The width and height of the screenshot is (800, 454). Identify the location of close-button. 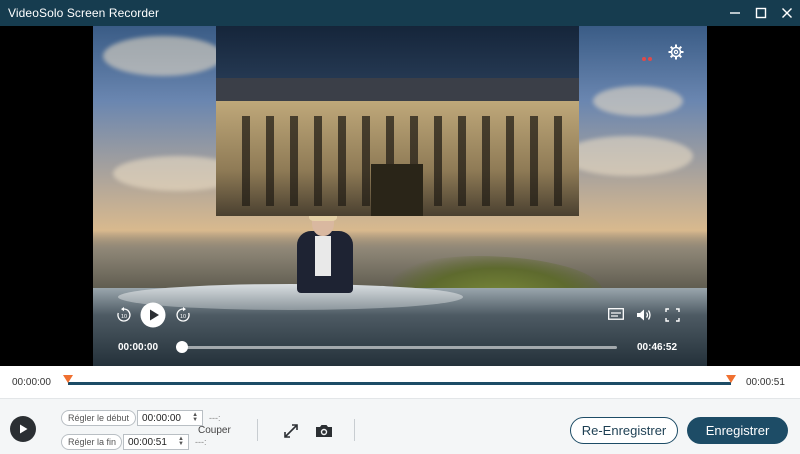
(787, 13).